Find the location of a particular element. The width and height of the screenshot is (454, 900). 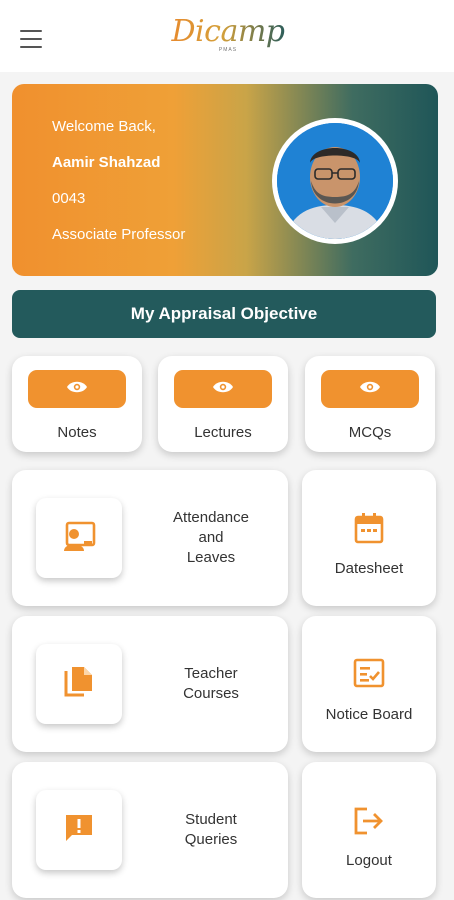

top-app-bar: Dicamp PMAS is located at coordinates (227, 36).